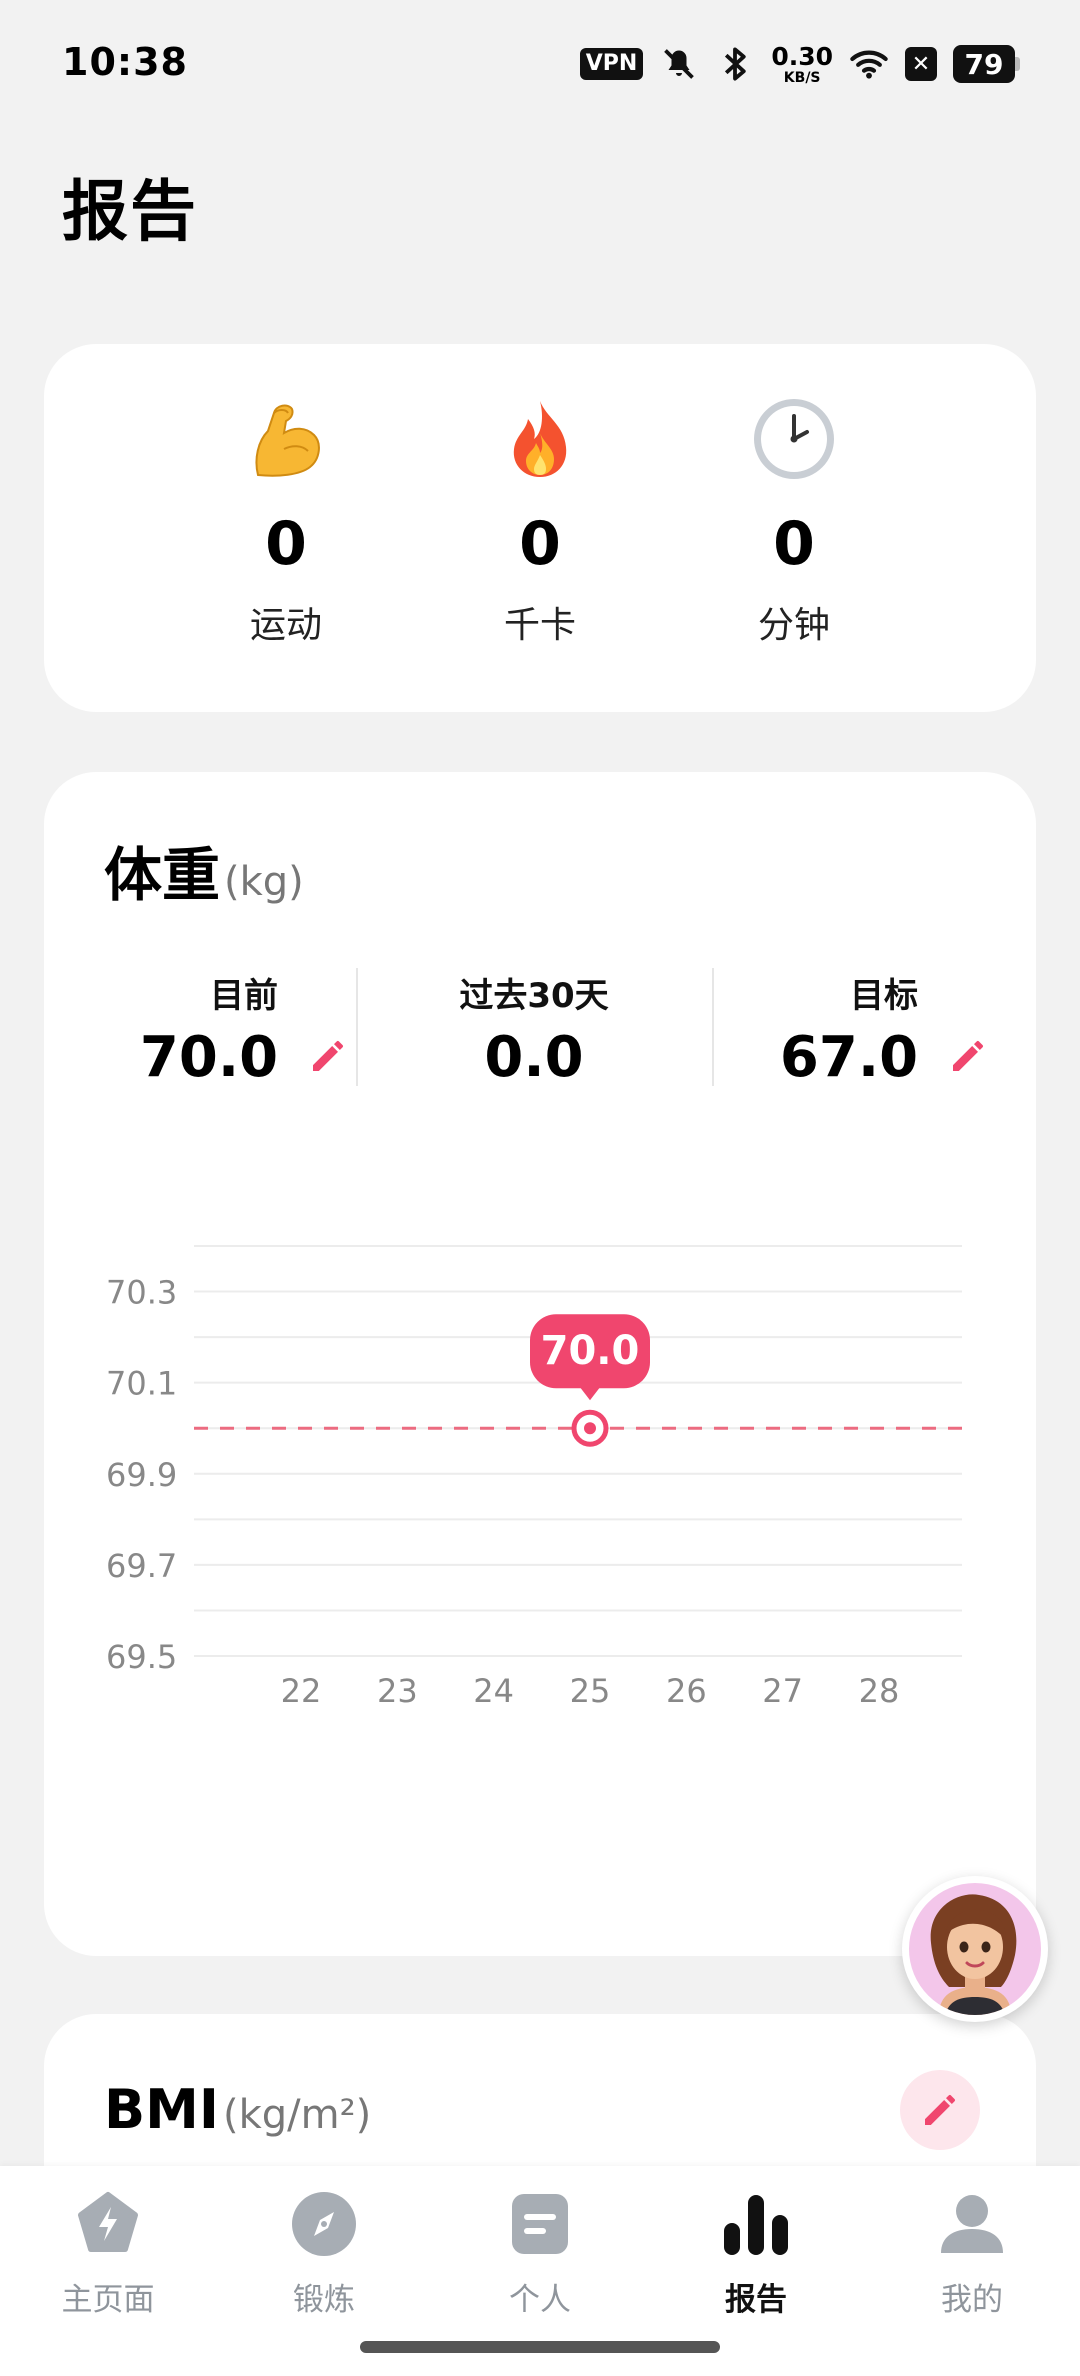 The height and width of the screenshot is (2376, 1080). I want to click on y-tick-label: 69.7, so click(141, 1566).